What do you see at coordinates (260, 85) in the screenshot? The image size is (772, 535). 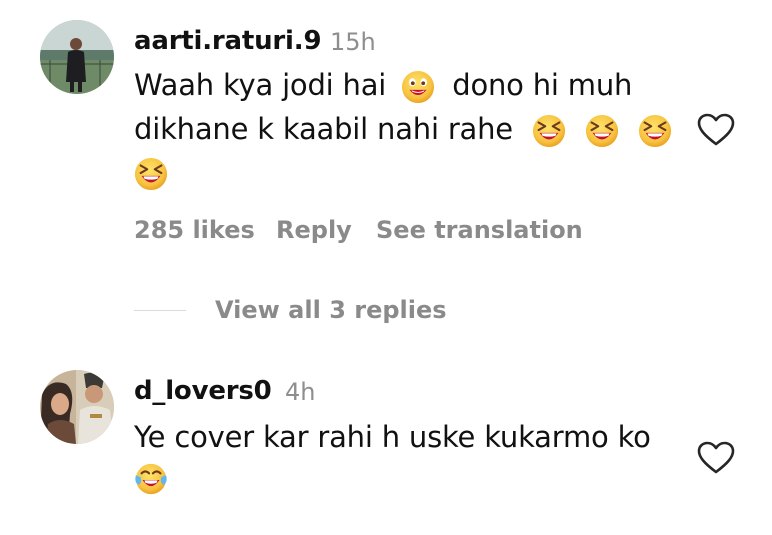 I see `comment-text-part: Waah kya jodi hai` at bounding box center [260, 85].